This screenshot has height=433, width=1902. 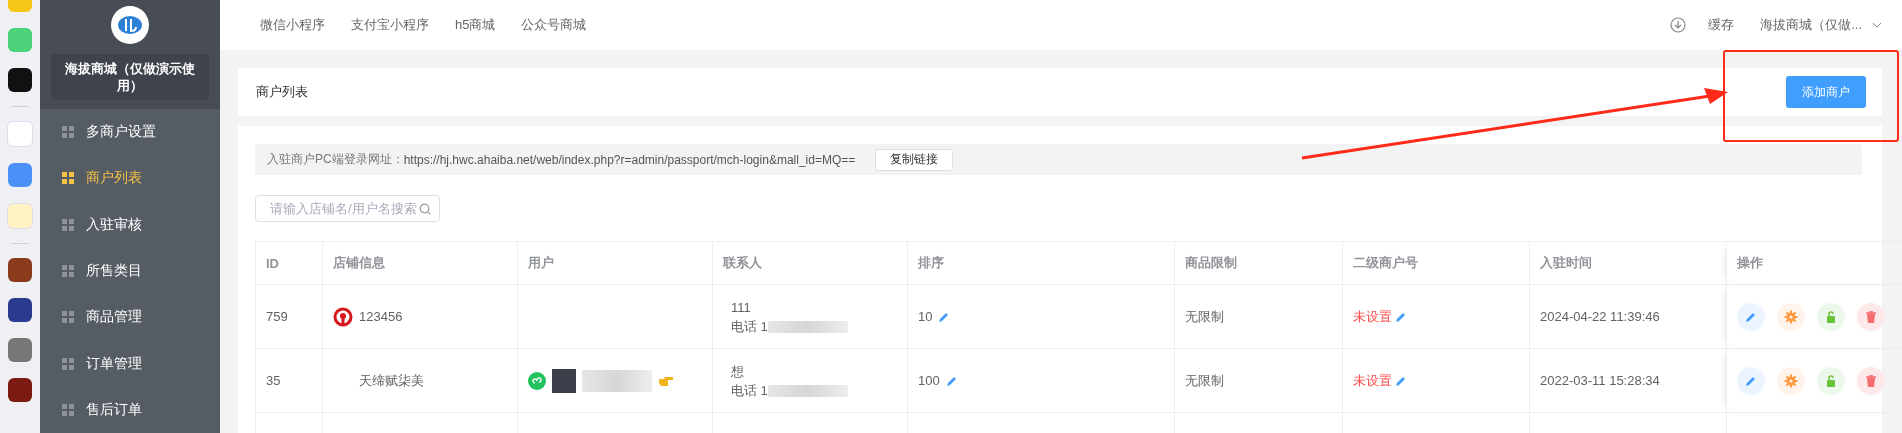 What do you see at coordinates (289, 263) in the screenshot?
I see `column-header: ID` at bounding box center [289, 263].